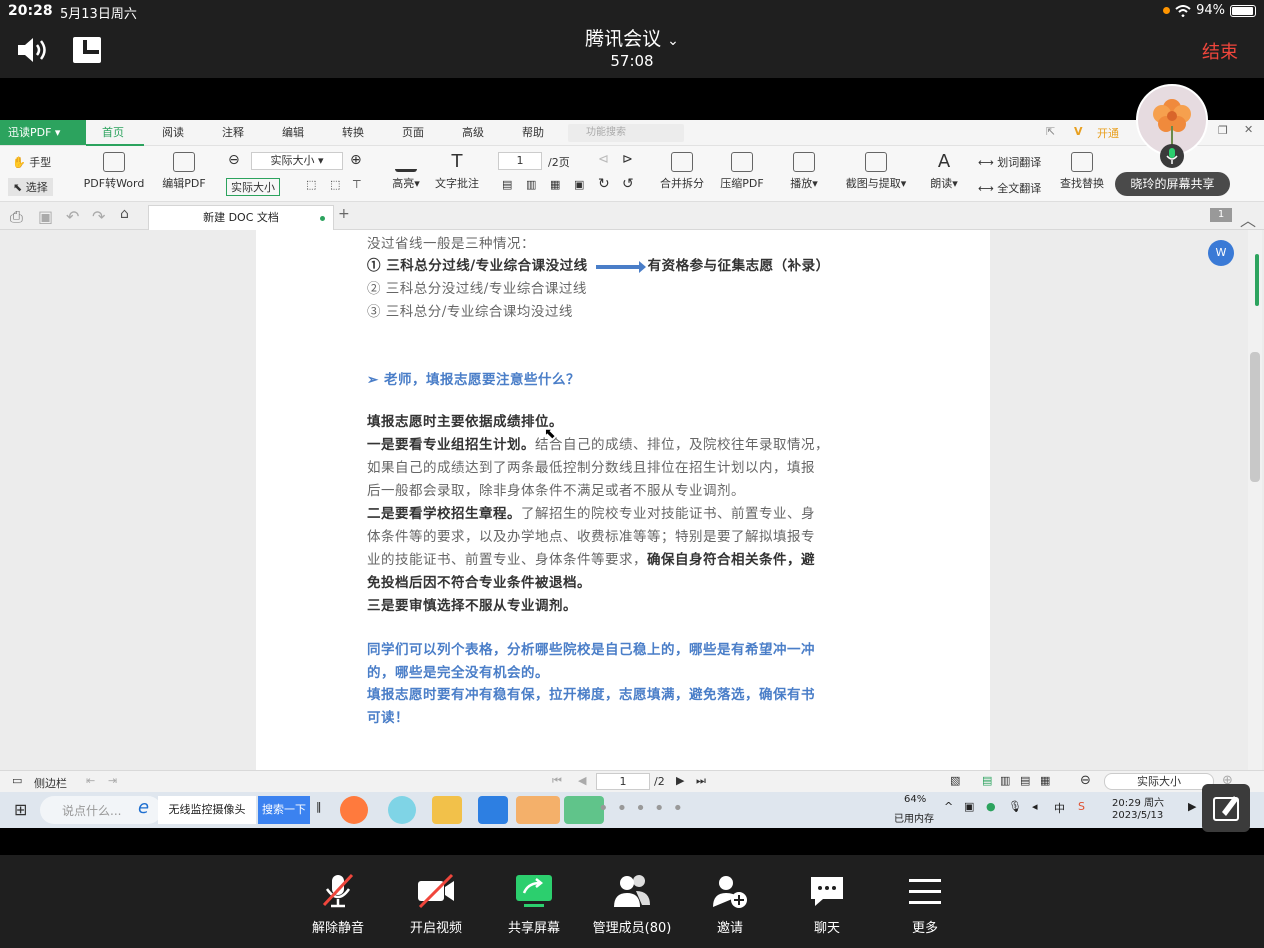 This screenshot has height=948, width=1264. I want to click on tray-security-icon: ●, so click(991, 806).